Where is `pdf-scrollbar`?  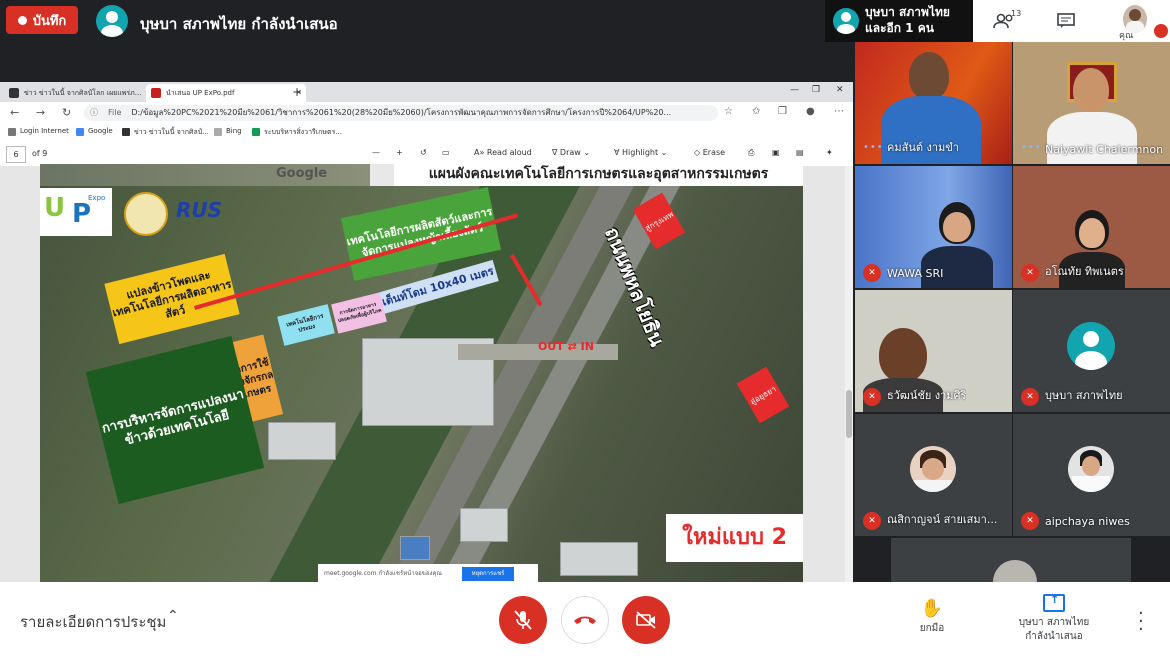 pdf-scrollbar is located at coordinates (849, 374).